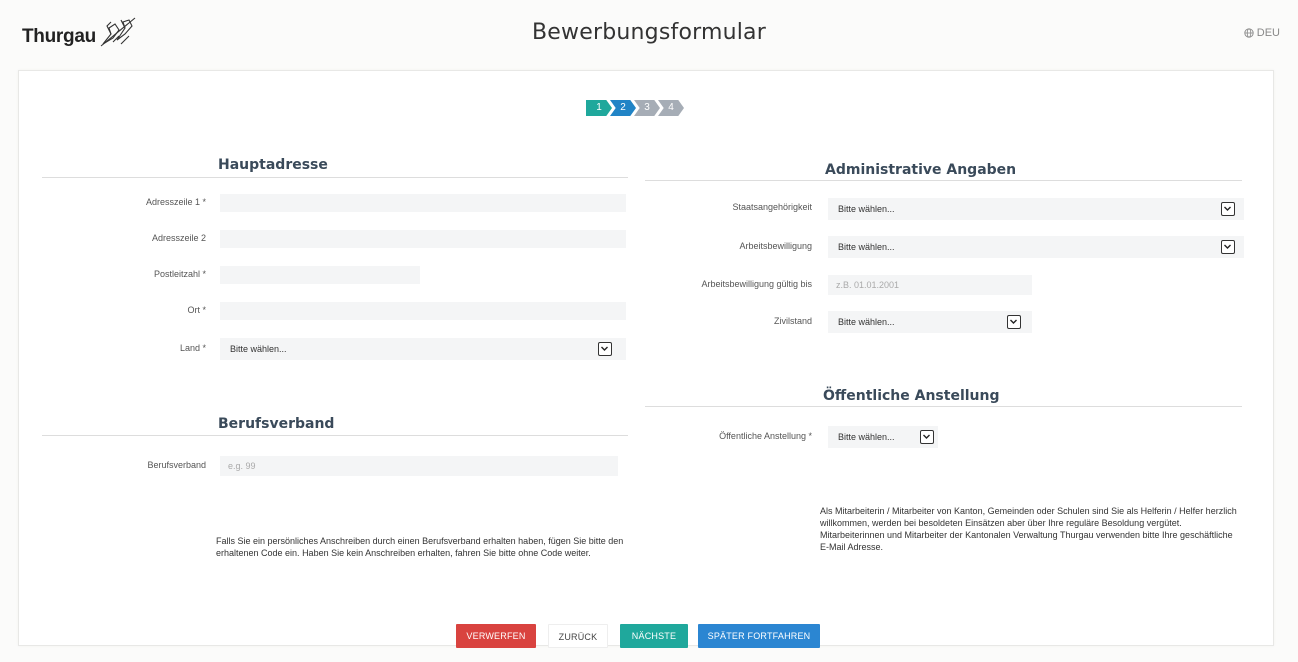  I want to click on step-indicator: 1 2 3 4, so click(635, 108).